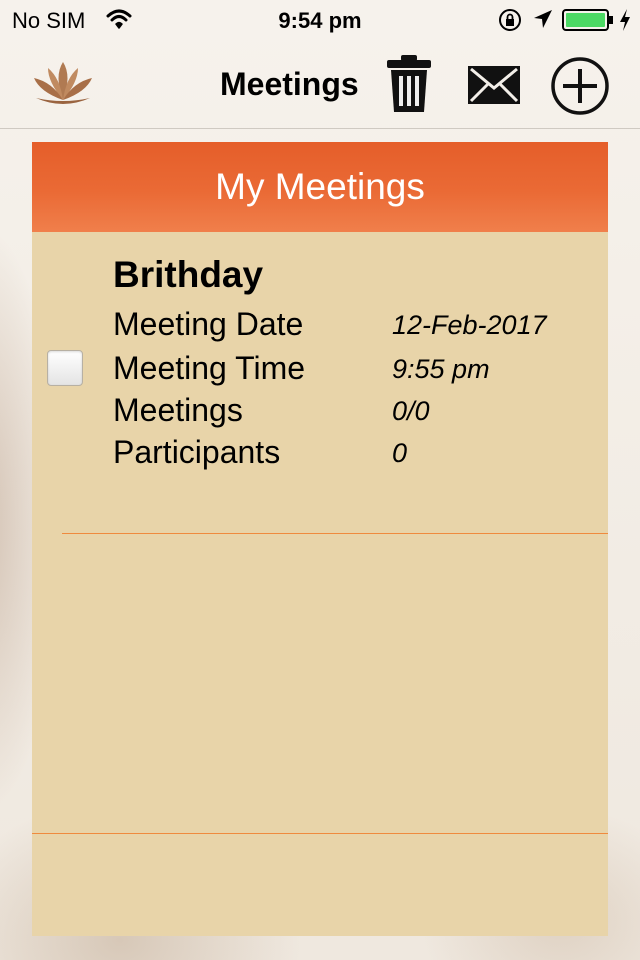 This screenshot has width=640, height=960. Describe the element at coordinates (543, 19) in the screenshot. I see `location-arrow-icon` at that location.